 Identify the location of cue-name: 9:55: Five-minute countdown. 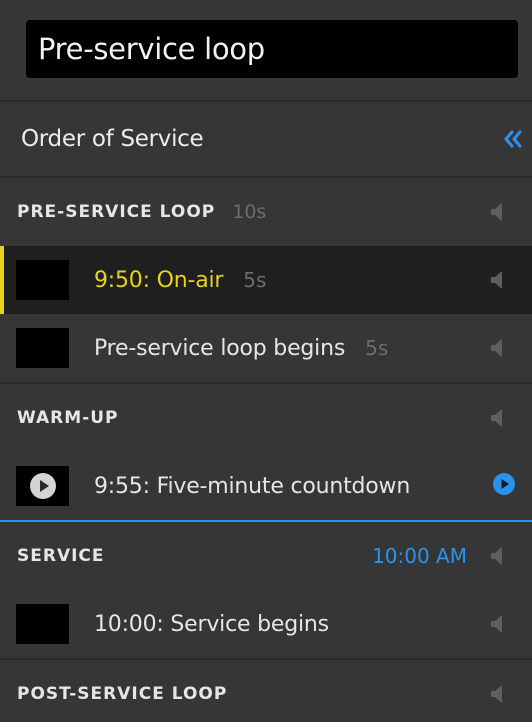
(252, 486).